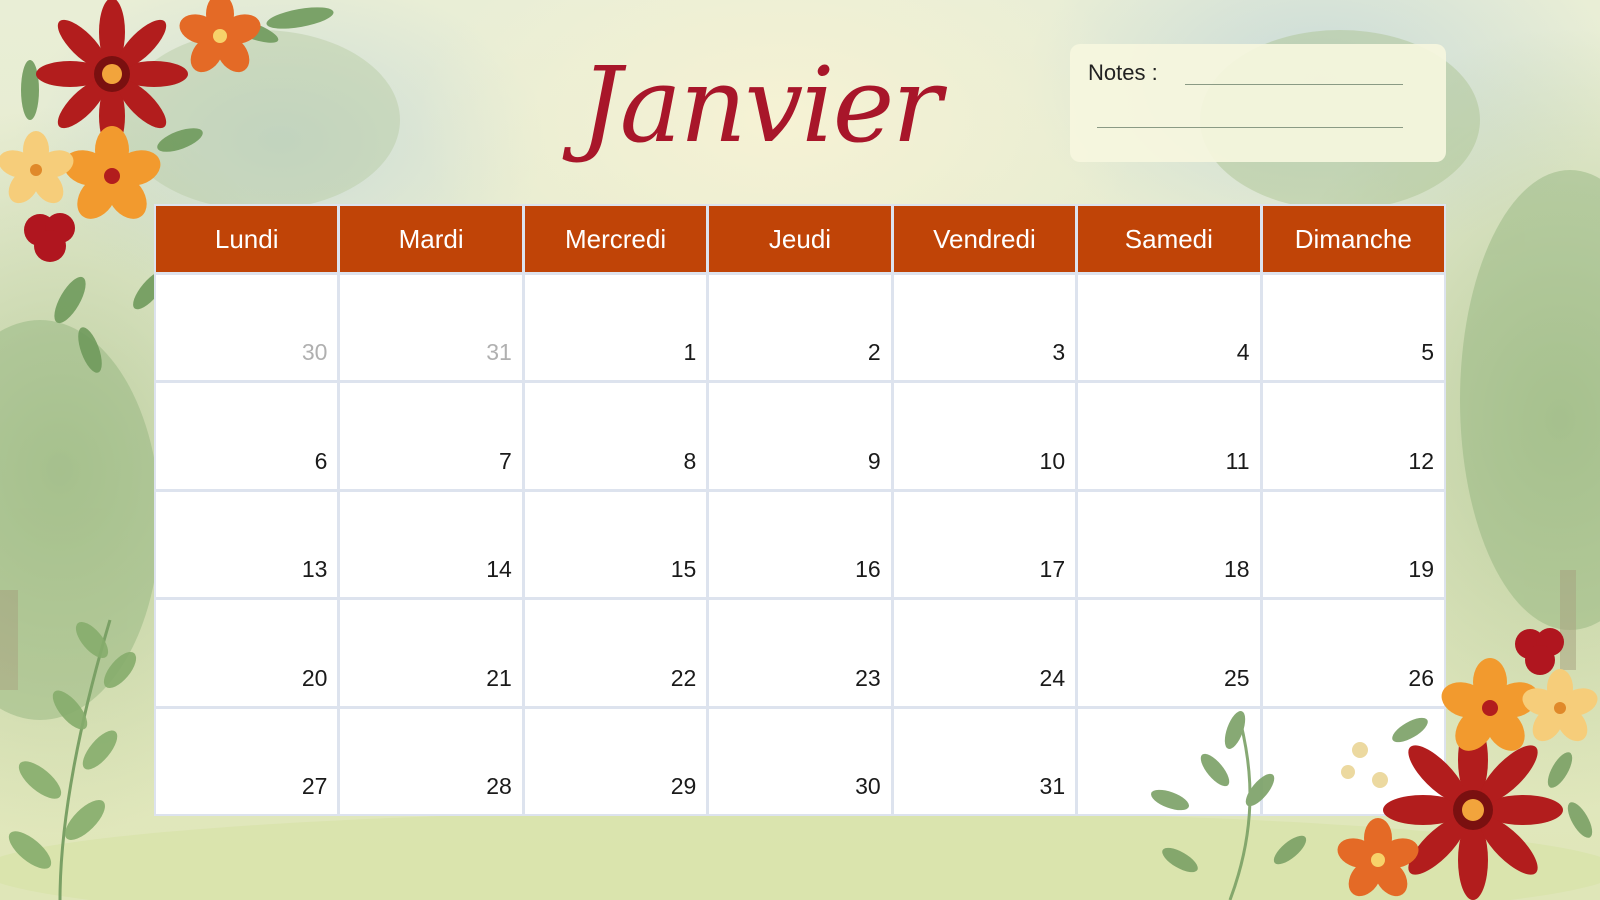  What do you see at coordinates (683, 786) in the screenshot?
I see `day-number: 29` at bounding box center [683, 786].